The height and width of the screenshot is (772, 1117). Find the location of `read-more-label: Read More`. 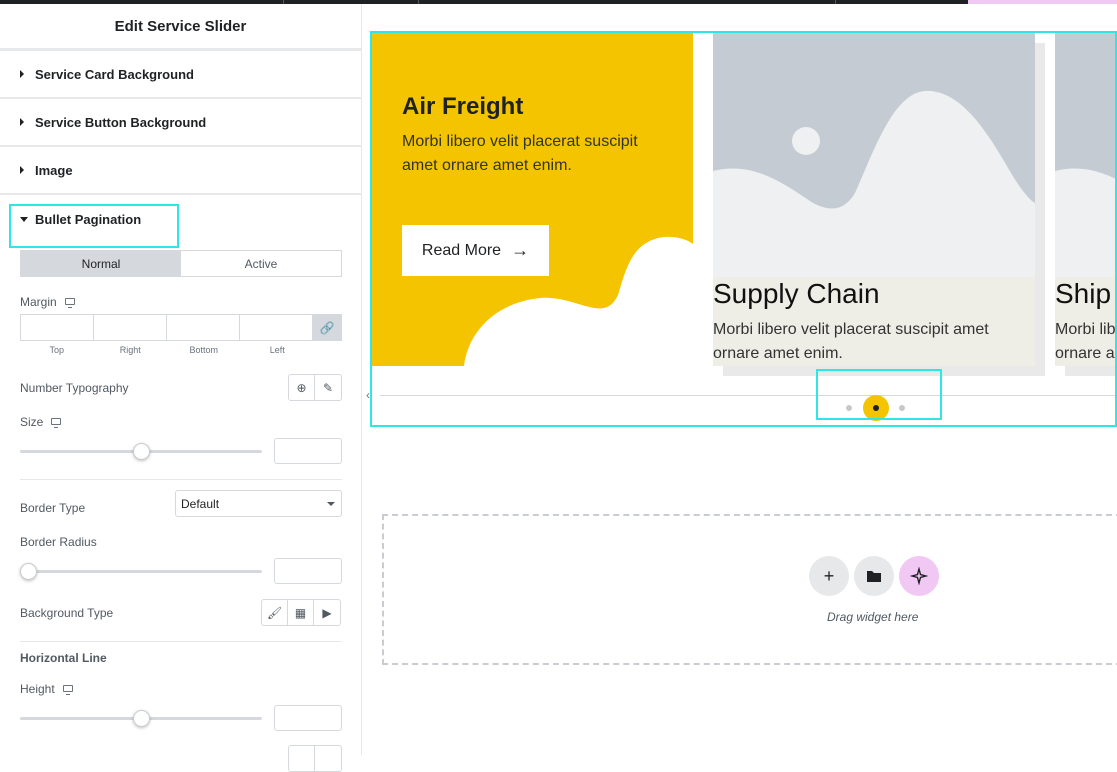

read-more-label: Read More is located at coordinates (461, 250).